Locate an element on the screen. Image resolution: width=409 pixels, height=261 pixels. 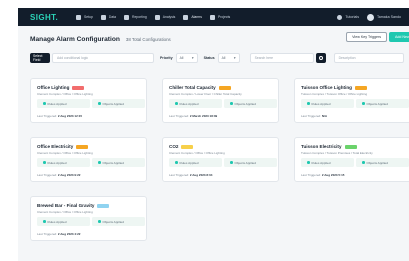
nav-item-analysis: Analysis is located at coordinates (164, 17).